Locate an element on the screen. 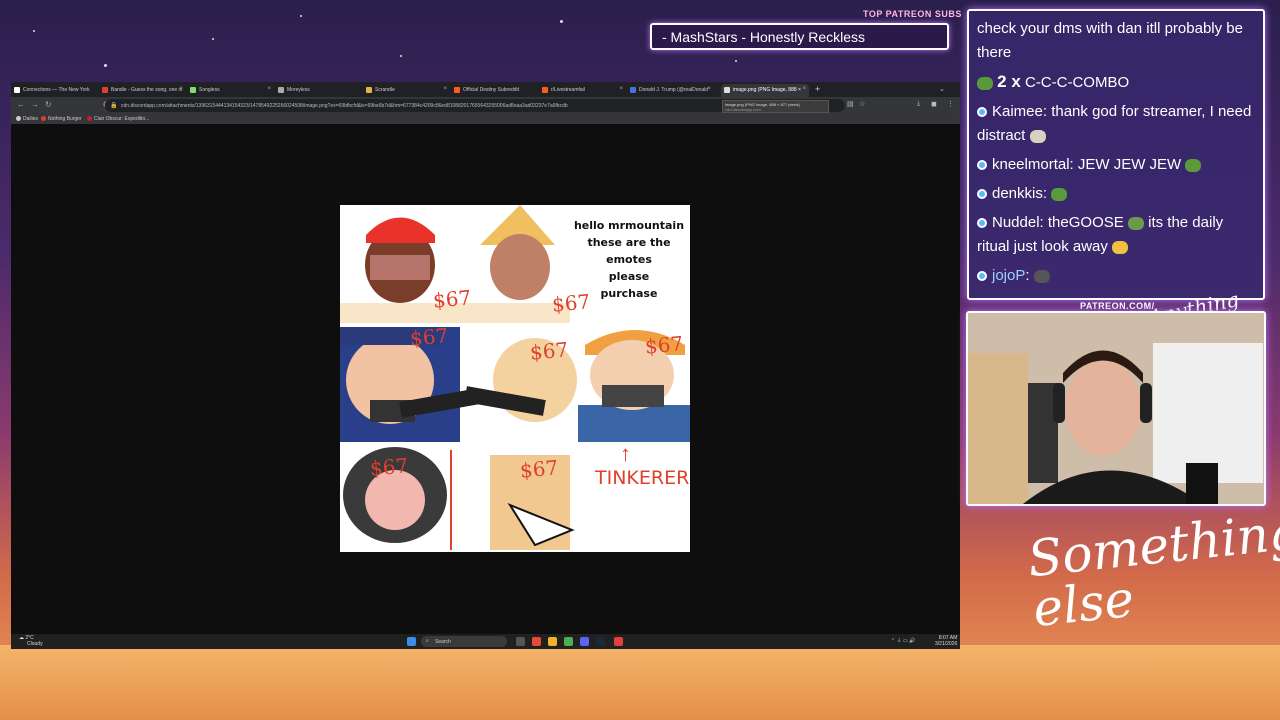 This screenshot has width=1280, height=720. tab-trump: Donald J. Trump (@realDonald × is located at coordinates (670, 90).